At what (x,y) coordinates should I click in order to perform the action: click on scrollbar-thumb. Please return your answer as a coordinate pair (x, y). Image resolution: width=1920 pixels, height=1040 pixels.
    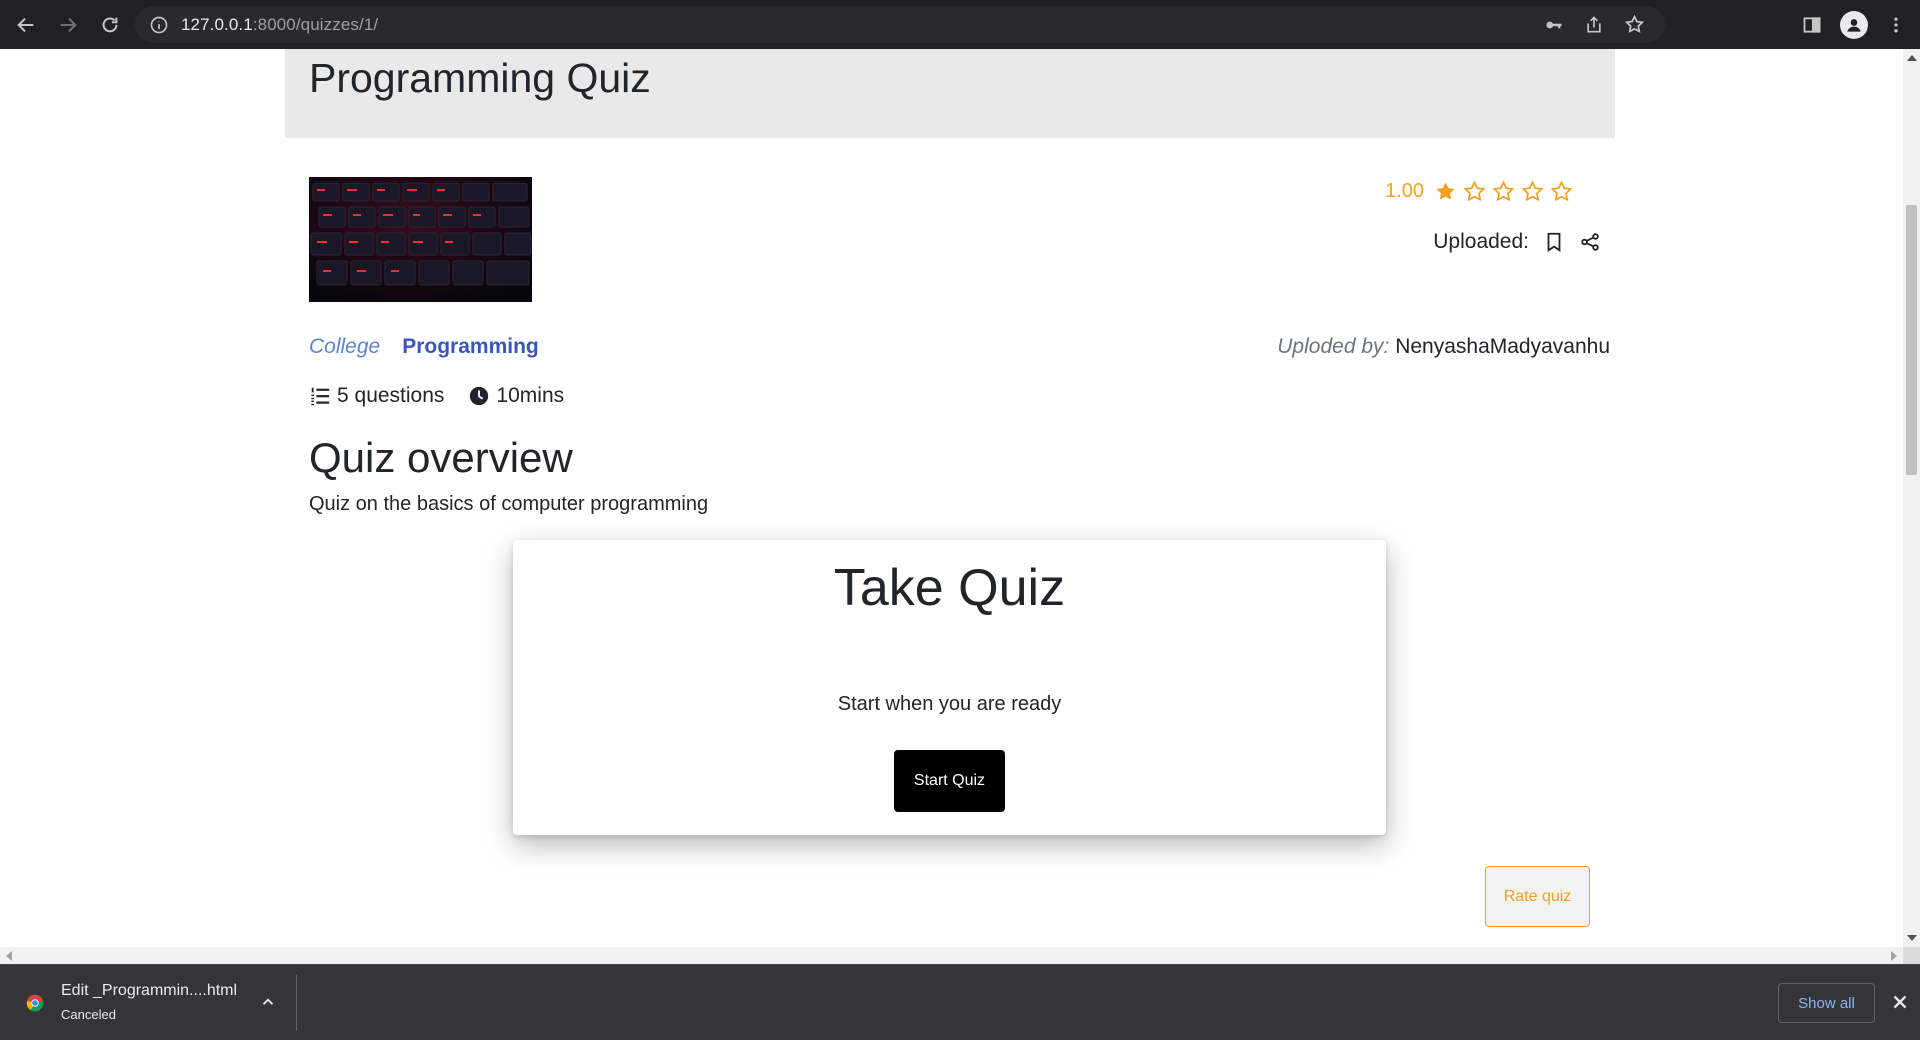
    Looking at the image, I should click on (1911, 340).